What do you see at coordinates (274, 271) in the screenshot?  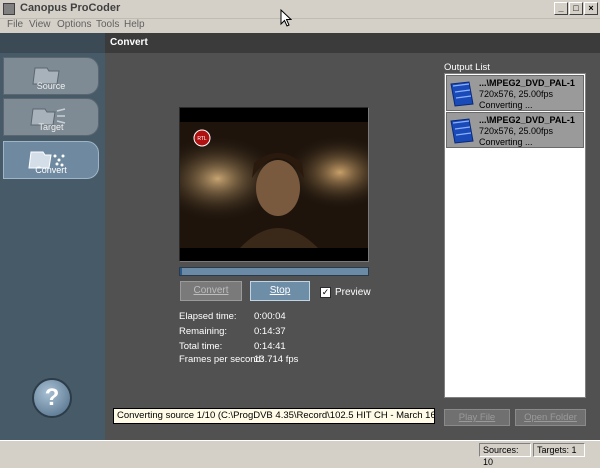 I see `conversion-progress-bar` at bounding box center [274, 271].